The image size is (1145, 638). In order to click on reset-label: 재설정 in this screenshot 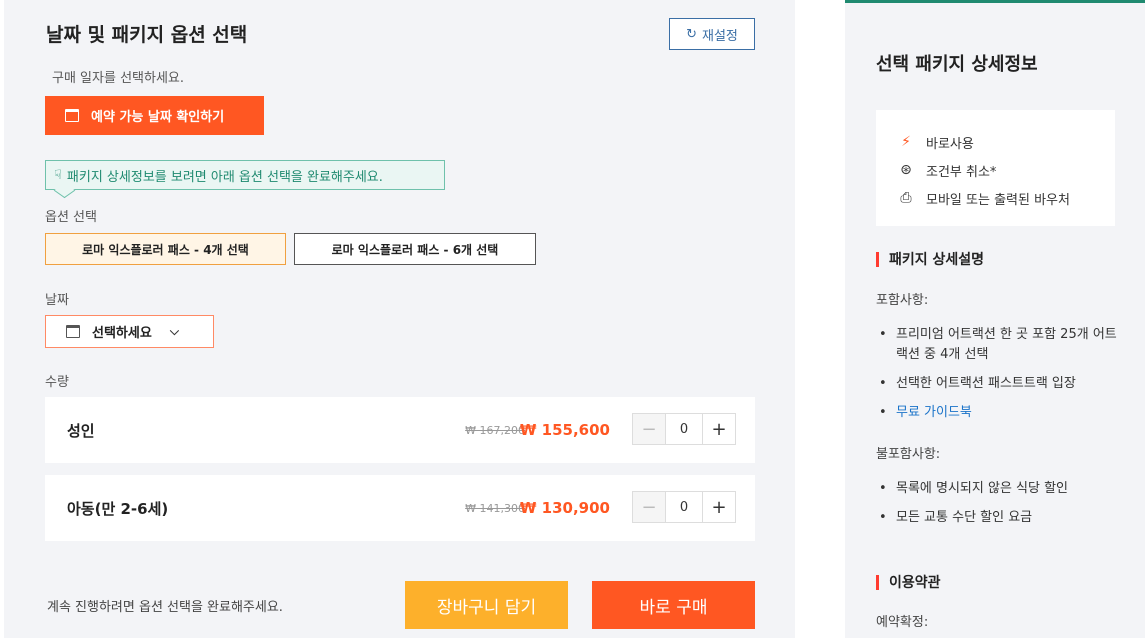, I will do `click(720, 36)`.